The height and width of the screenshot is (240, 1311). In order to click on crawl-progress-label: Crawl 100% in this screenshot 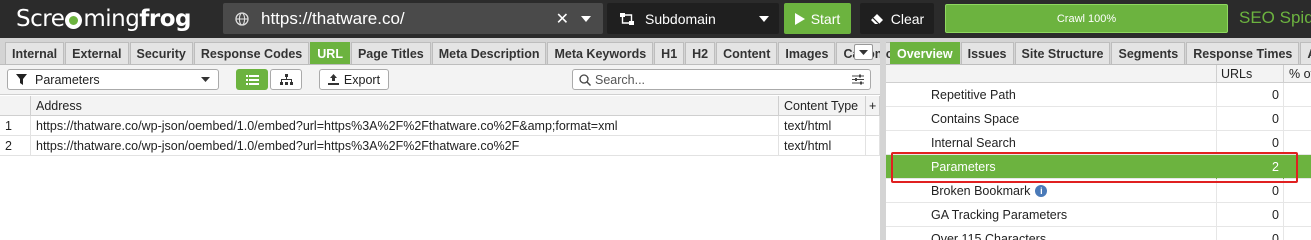, I will do `click(1086, 18)`.